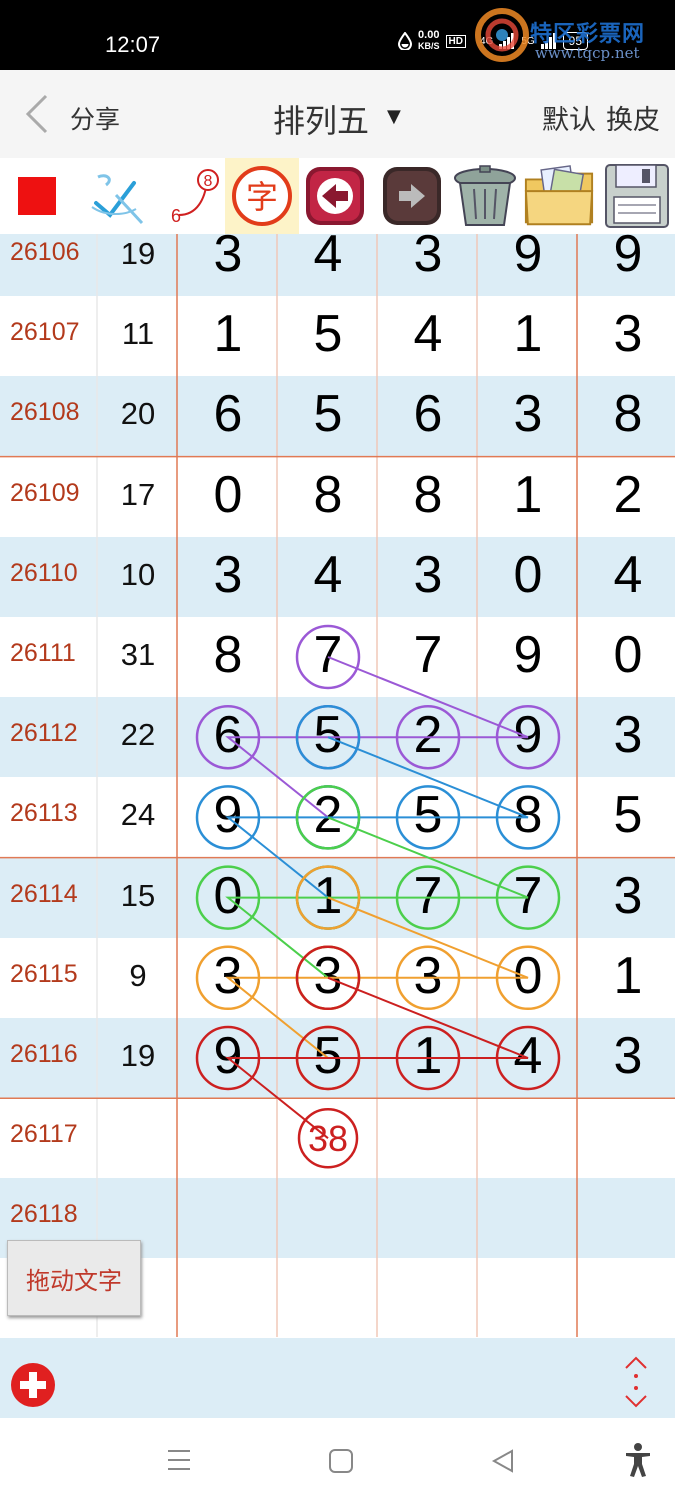  I want to click on connect-line-blue, so click(377, 817).